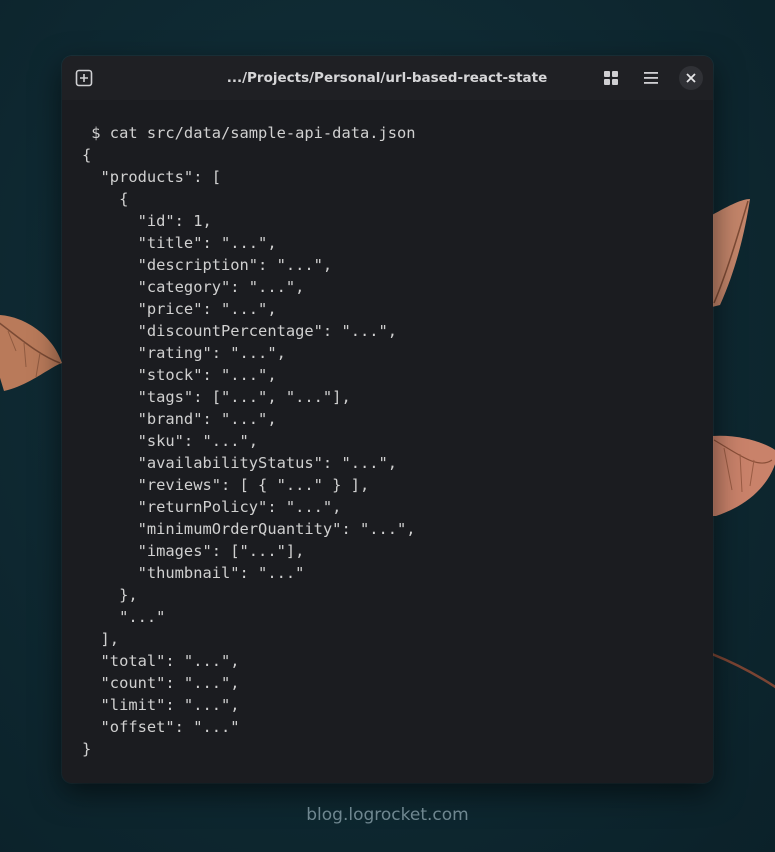  What do you see at coordinates (184, 353) in the screenshot?
I see `terminal-line: "rating": "...",` at bounding box center [184, 353].